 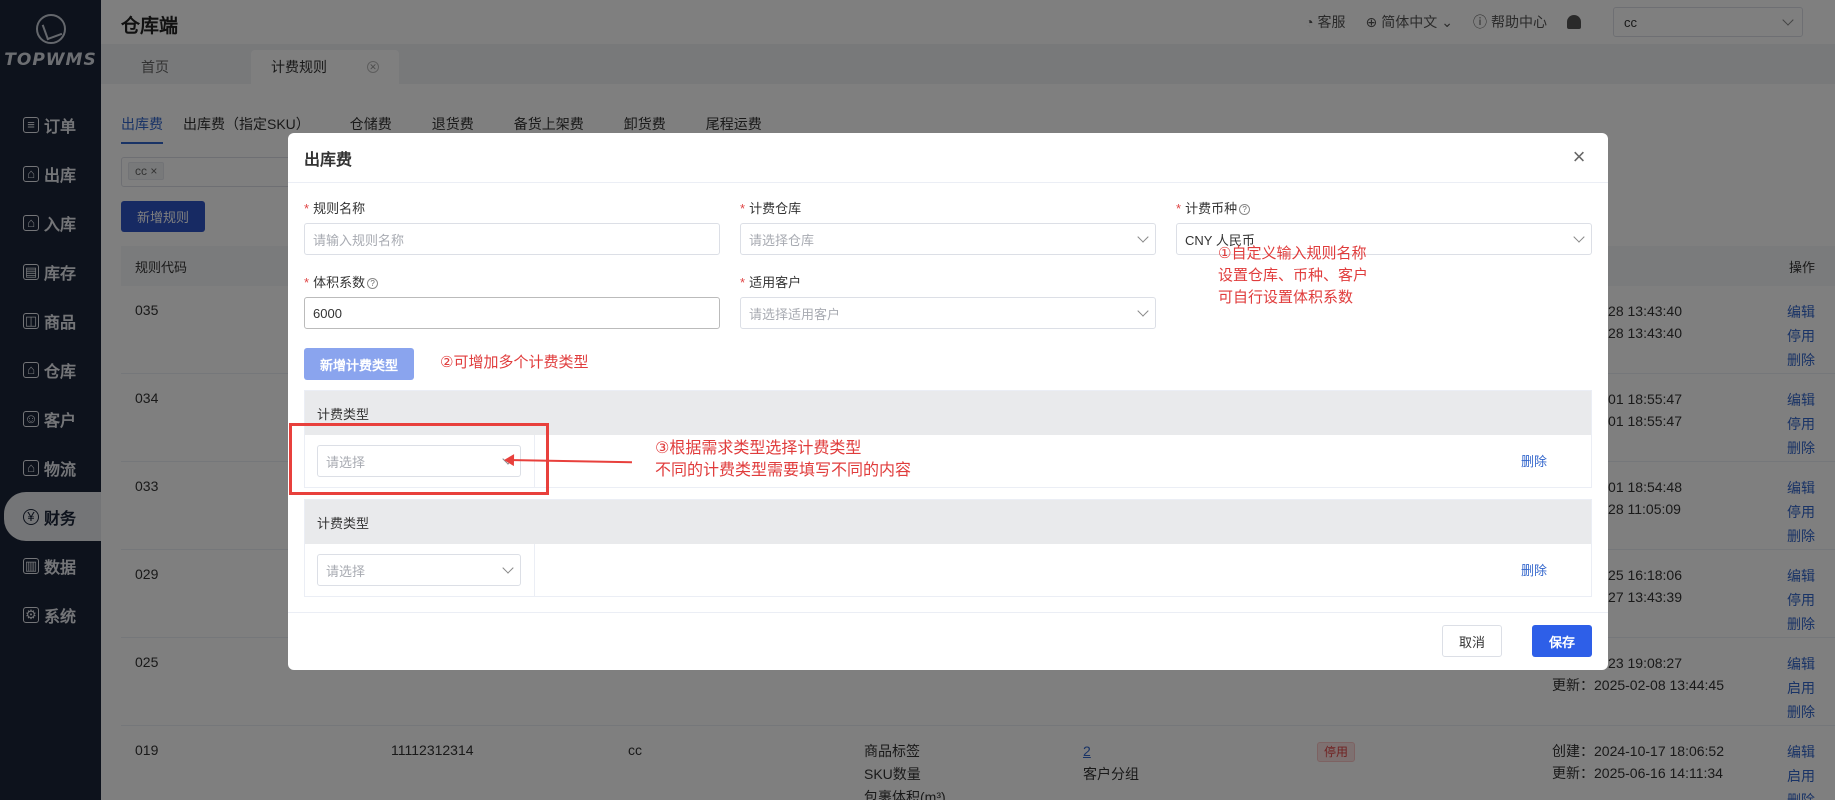 What do you see at coordinates (783, 460) in the screenshot?
I see `annotation-note-3: ③根据需求类型选择计费类型 不同的计费类型需要填写不同的内容` at bounding box center [783, 460].